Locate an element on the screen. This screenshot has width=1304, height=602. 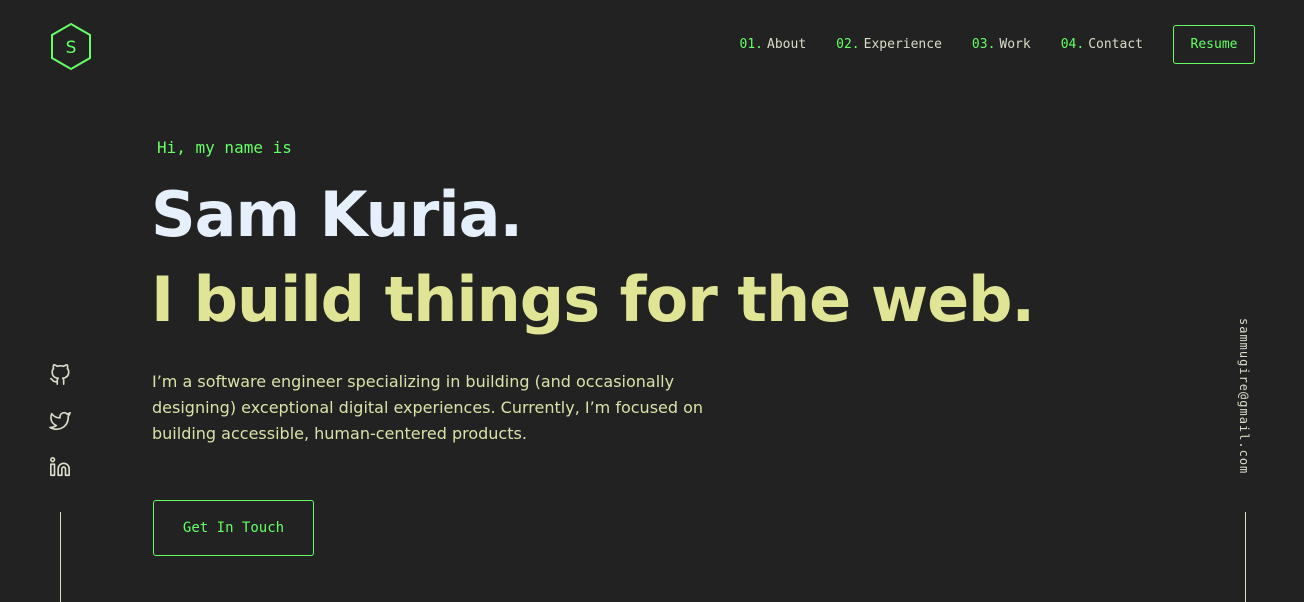
email-link: sammugire@gmail.com is located at coordinates (1244, 396).